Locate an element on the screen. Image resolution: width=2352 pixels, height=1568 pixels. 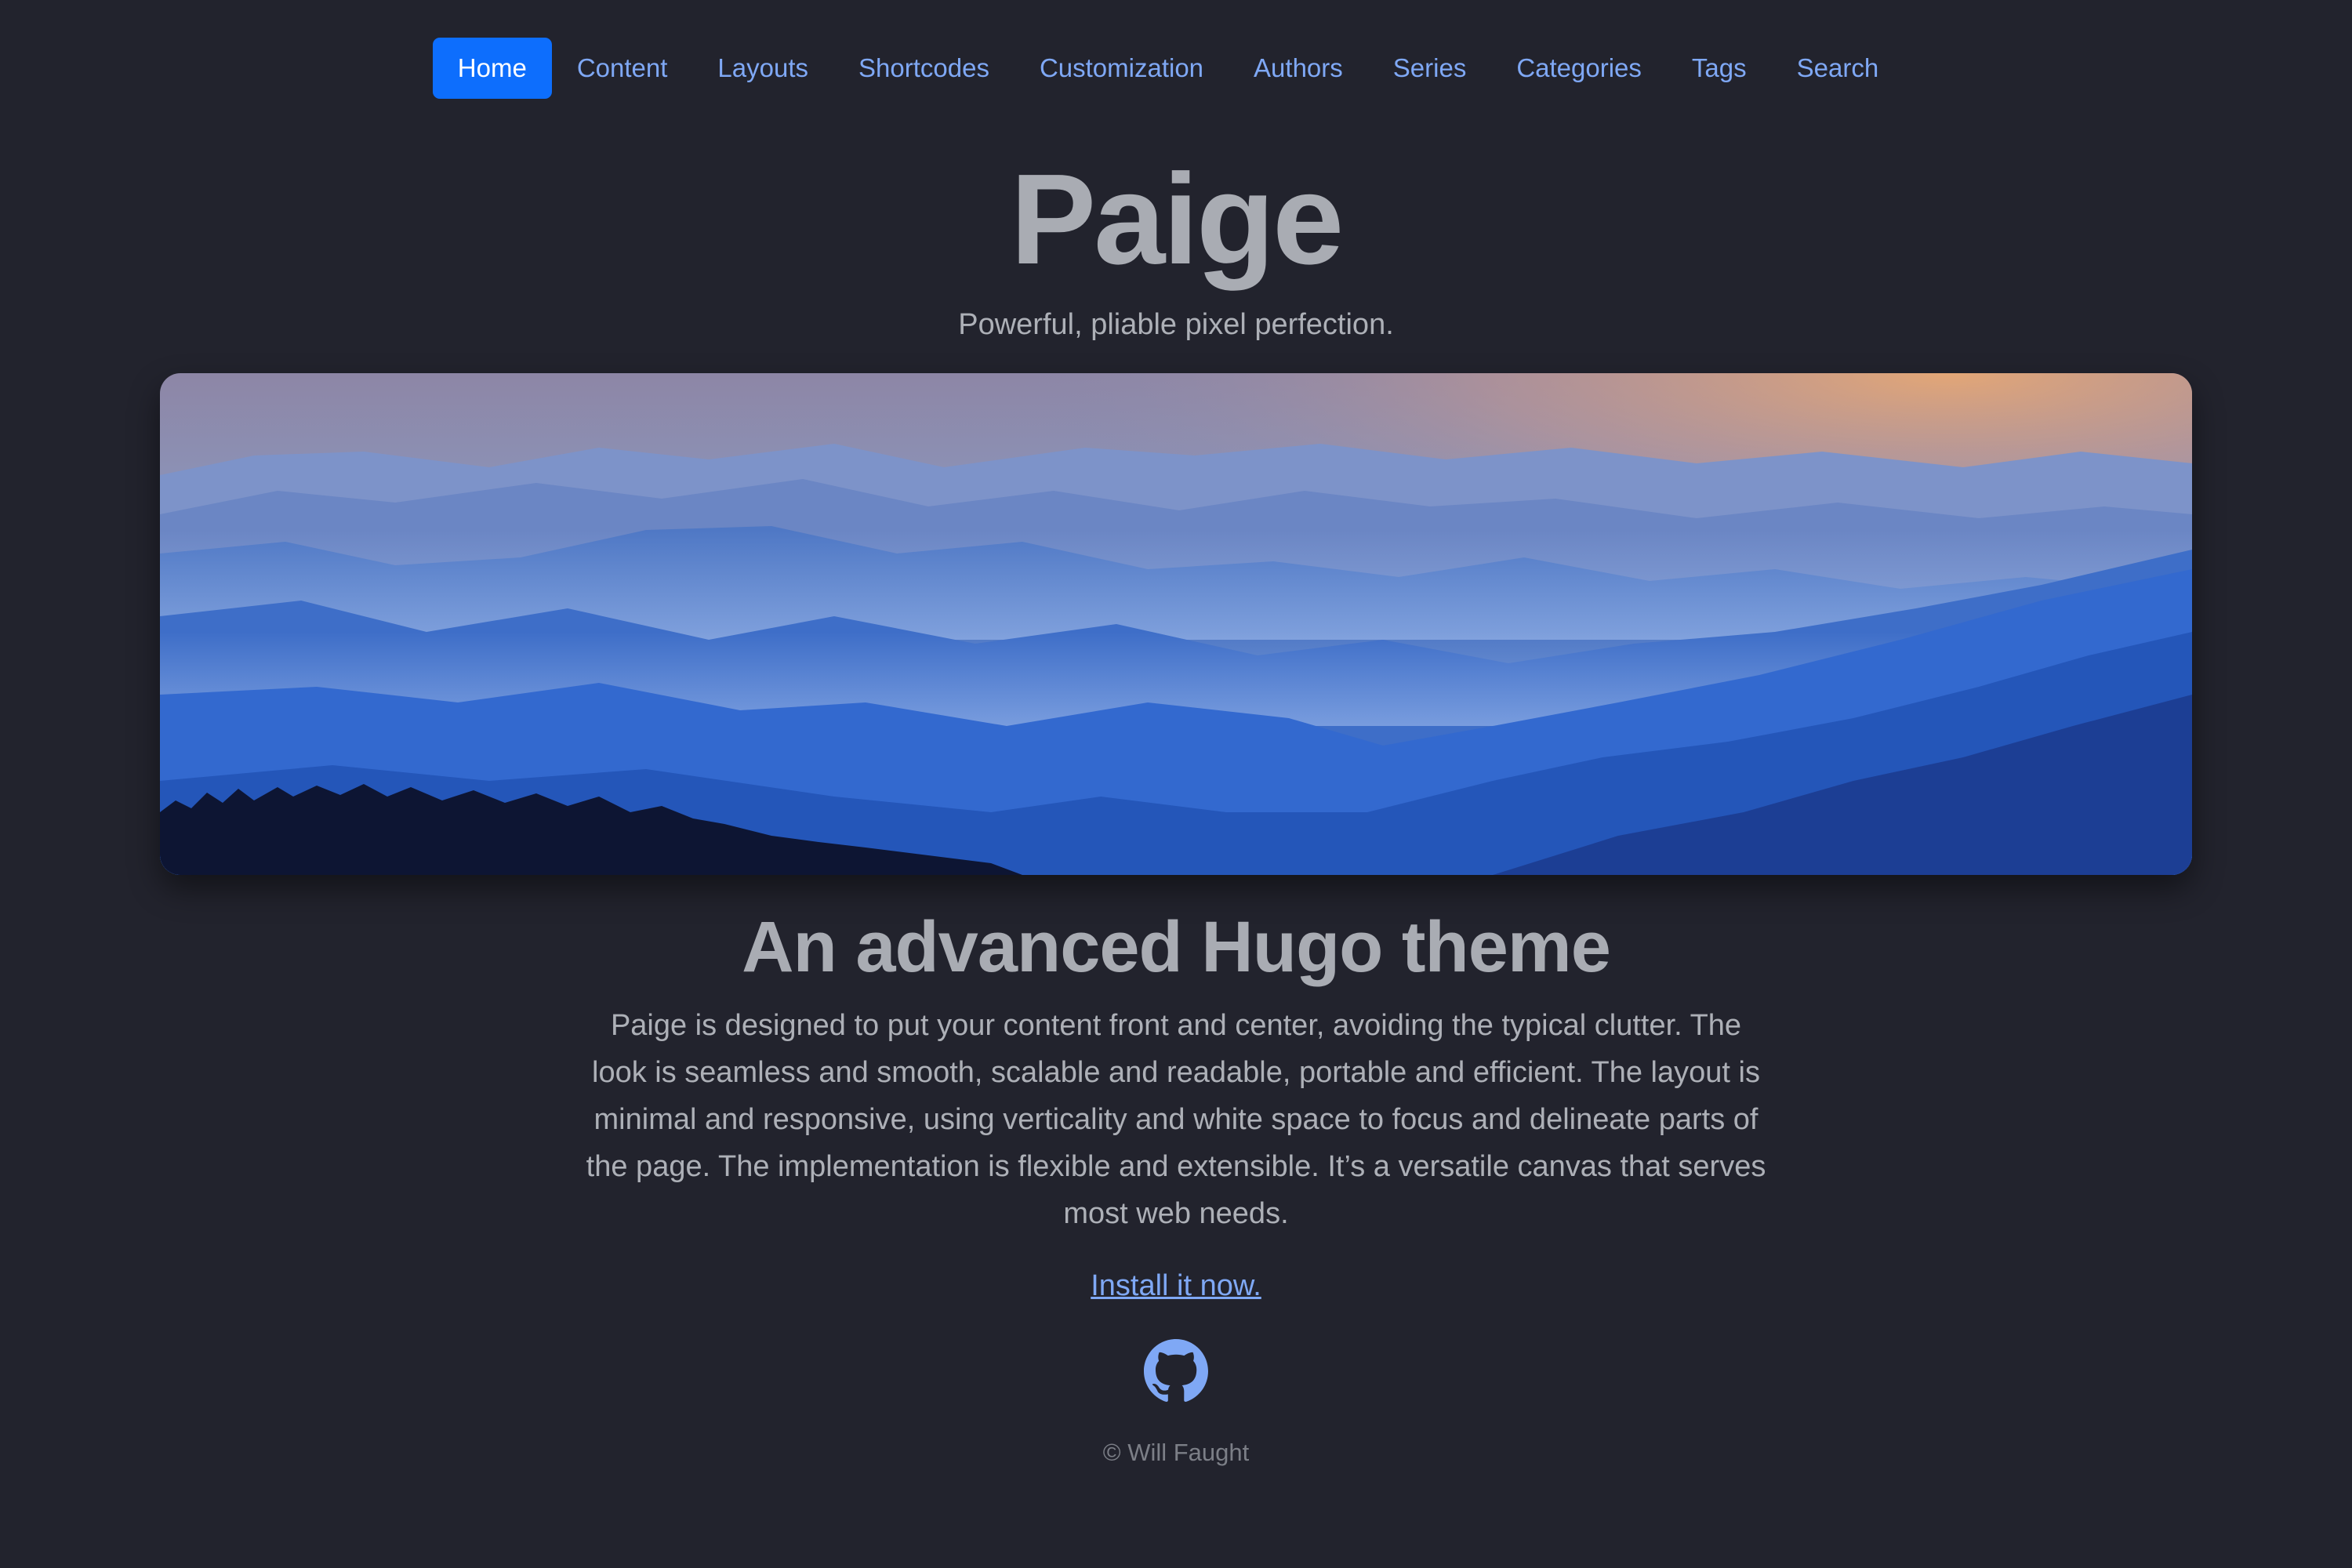
install-link: Install it now. is located at coordinates (1176, 1285).